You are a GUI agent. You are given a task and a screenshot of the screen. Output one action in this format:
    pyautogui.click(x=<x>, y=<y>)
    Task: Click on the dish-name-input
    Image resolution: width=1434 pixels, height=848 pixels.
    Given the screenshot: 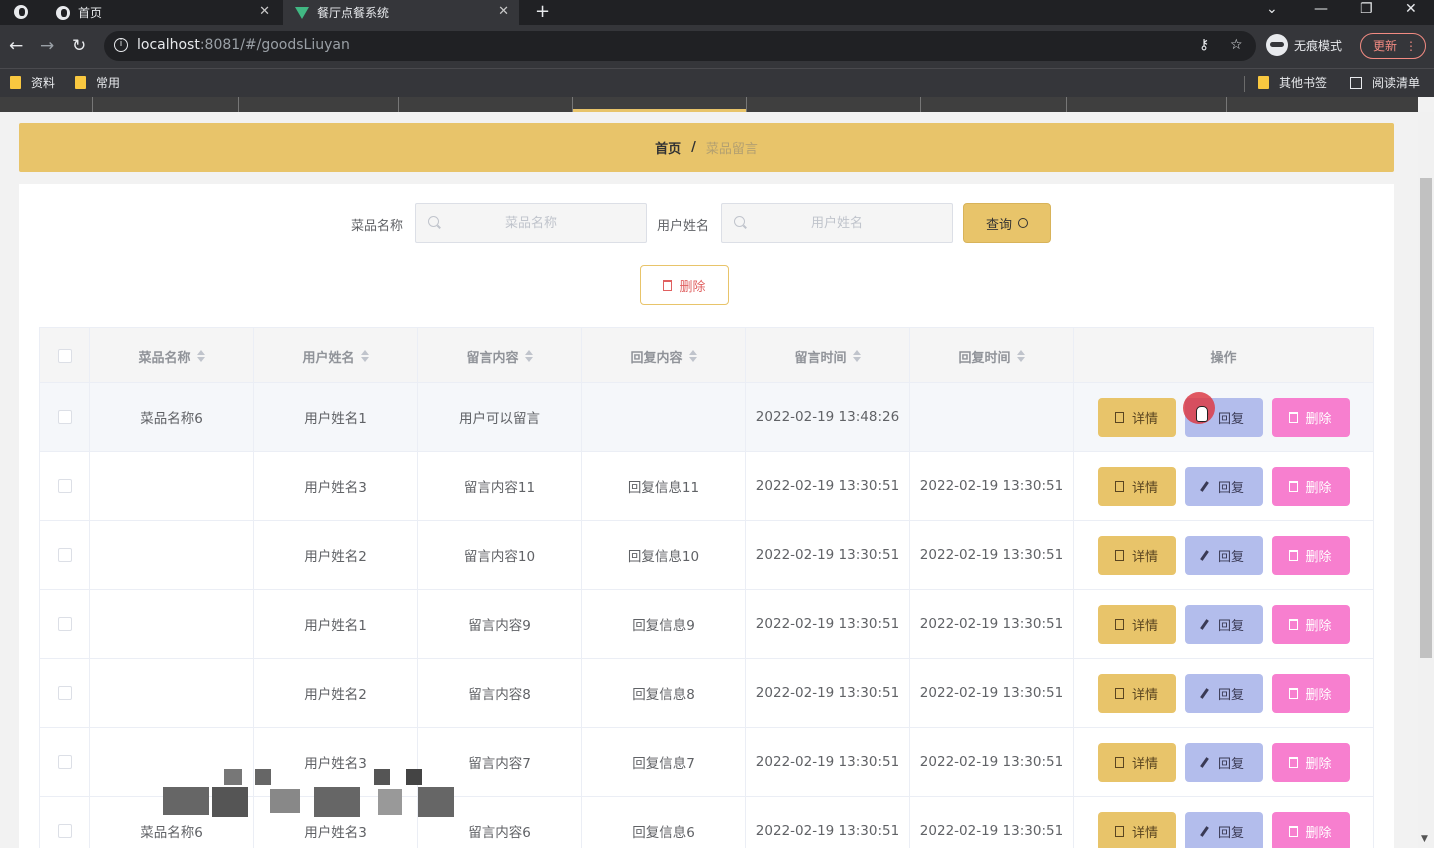 What is the action you would take?
    pyautogui.click(x=531, y=223)
    